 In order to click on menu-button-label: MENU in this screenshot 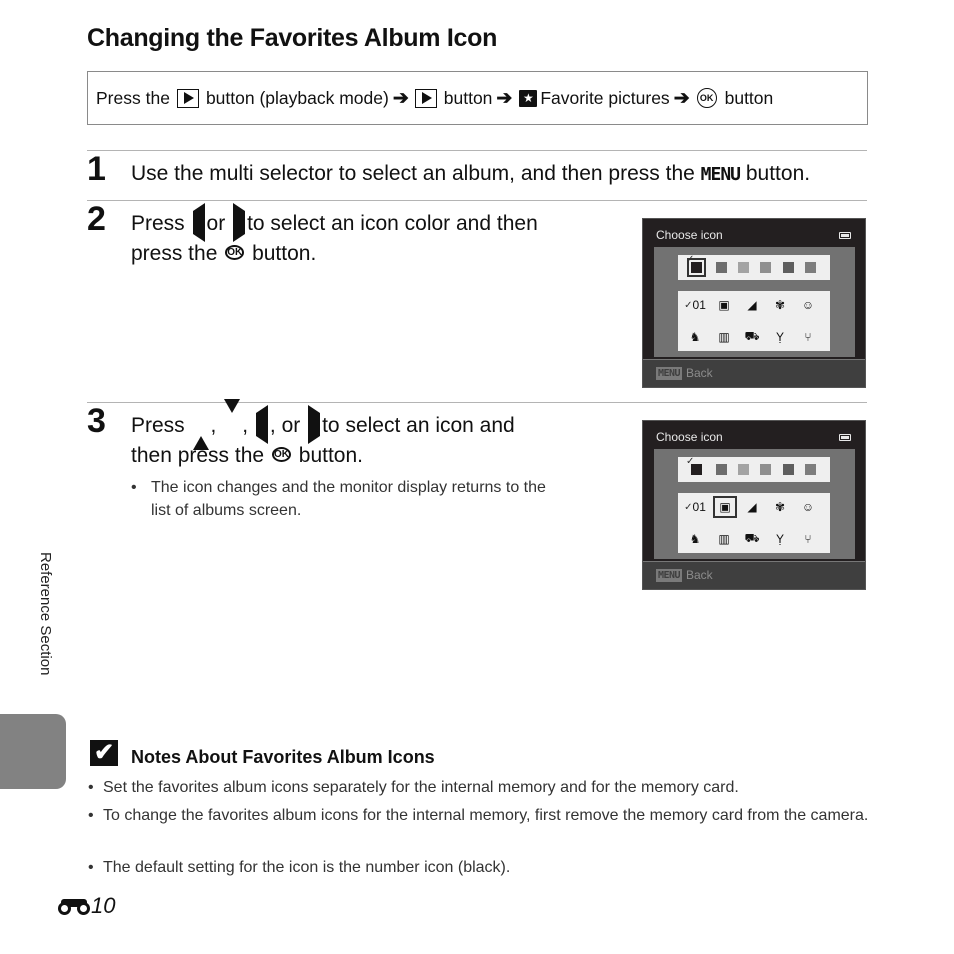, I will do `click(720, 174)`.